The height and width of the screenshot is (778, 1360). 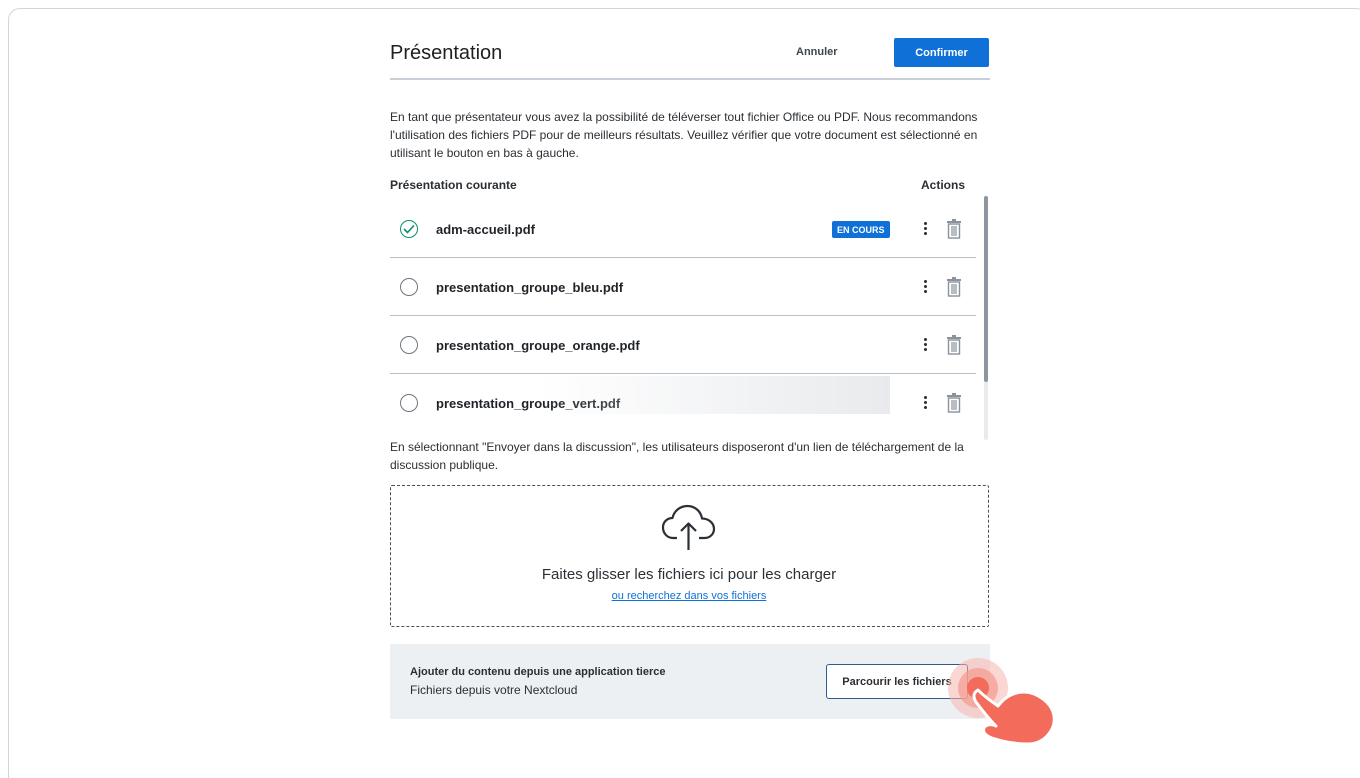 I want to click on modal-title: Présentation, so click(x=446, y=53).